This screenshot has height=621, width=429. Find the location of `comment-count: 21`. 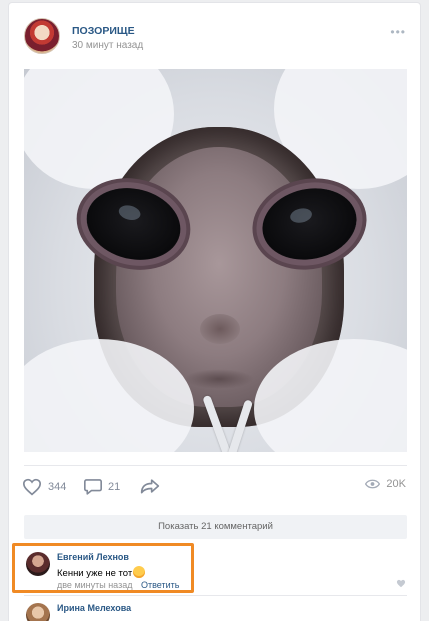

comment-count: 21 is located at coordinates (114, 486).